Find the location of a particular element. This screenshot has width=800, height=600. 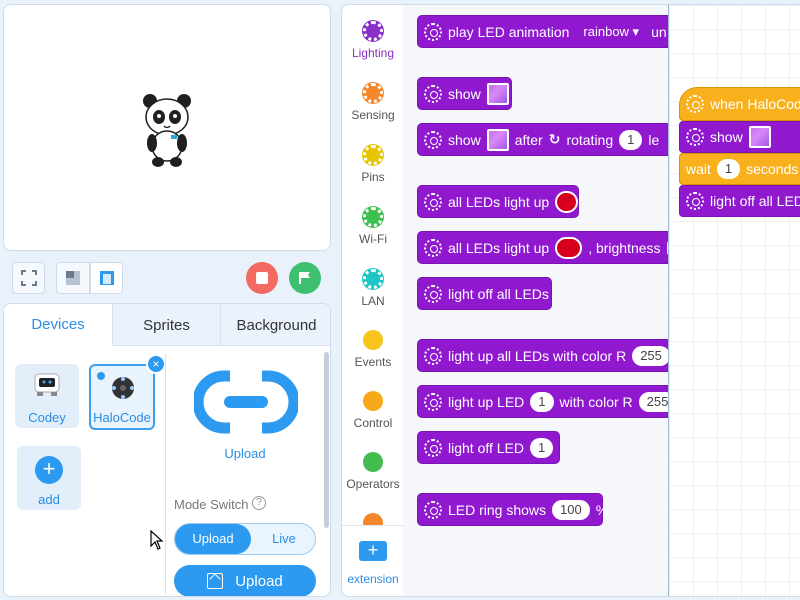

block-light-off-all-leds: light off all LEDs is located at coordinates (484, 293).